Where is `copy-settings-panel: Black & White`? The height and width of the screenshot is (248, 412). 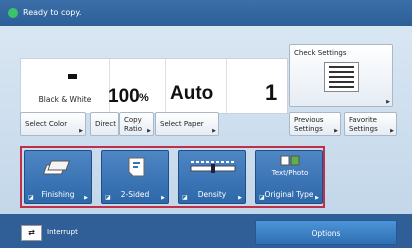
copy-settings-panel: Black & White is located at coordinates (154, 86).